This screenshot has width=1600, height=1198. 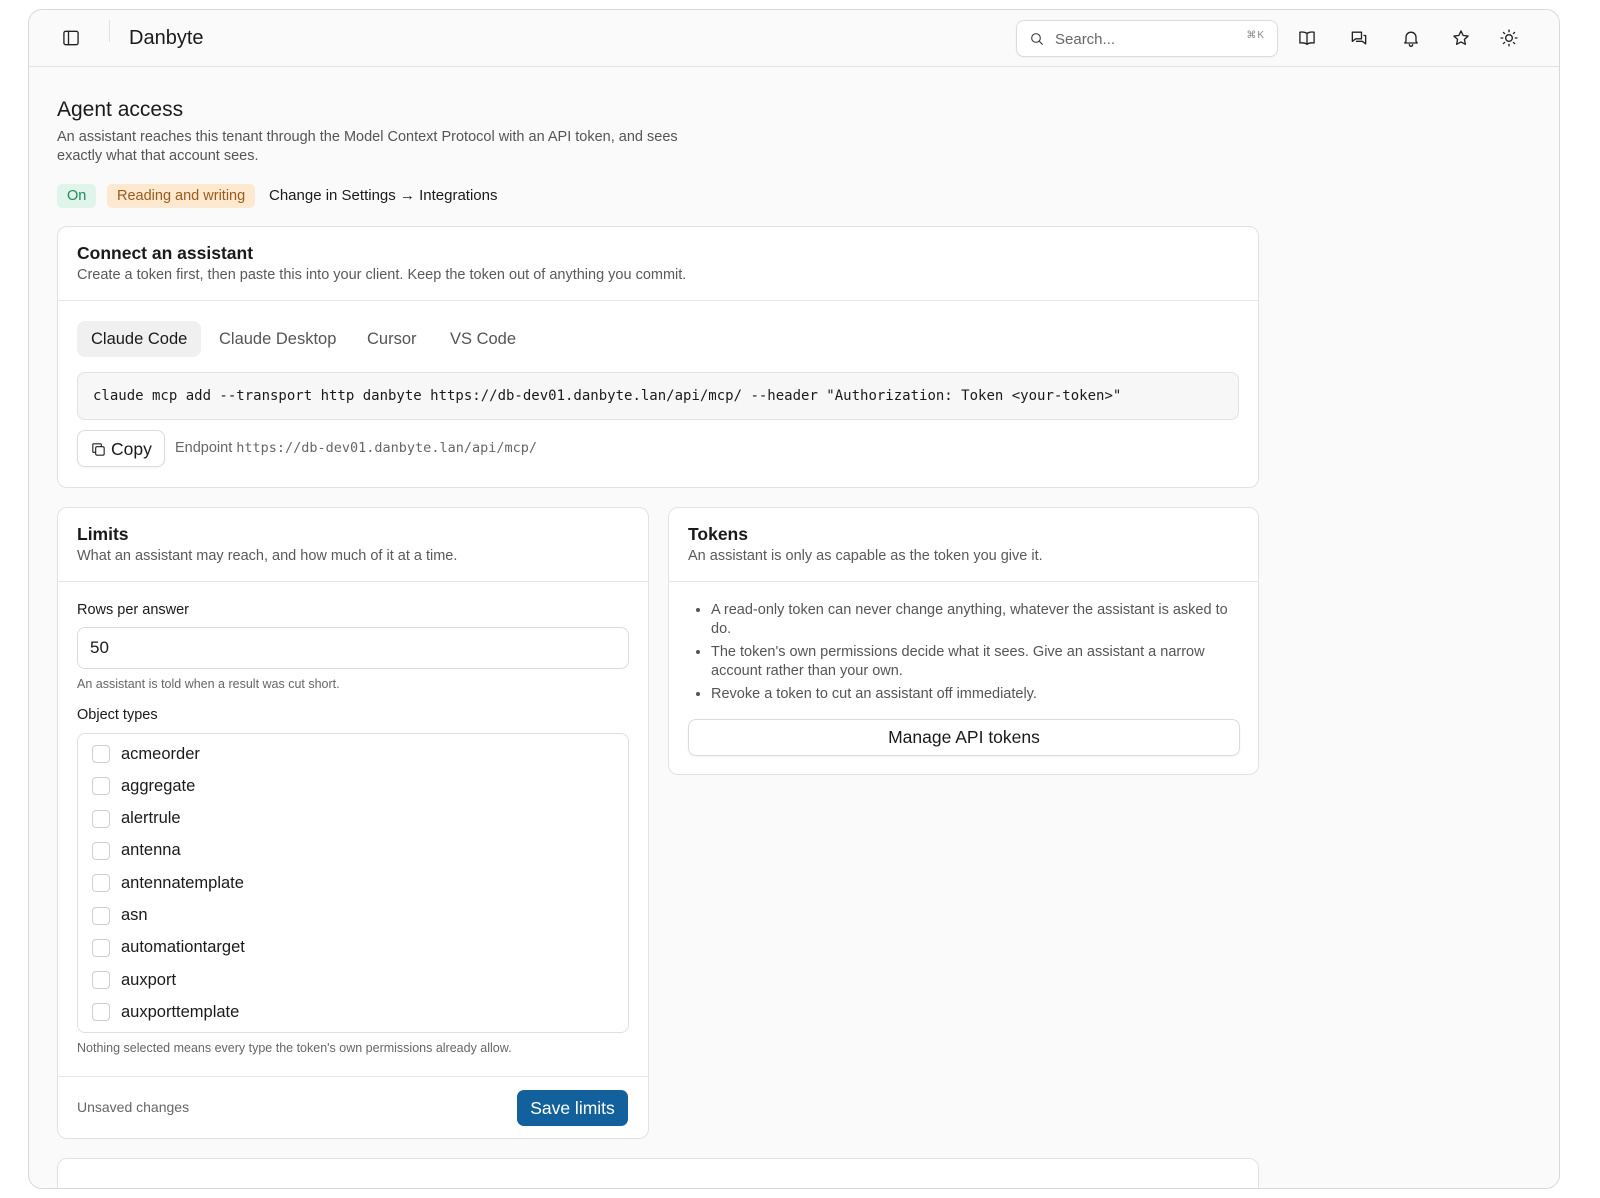 What do you see at coordinates (131, 449) in the screenshot?
I see `copy-button-label: Copy` at bounding box center [131, 449].